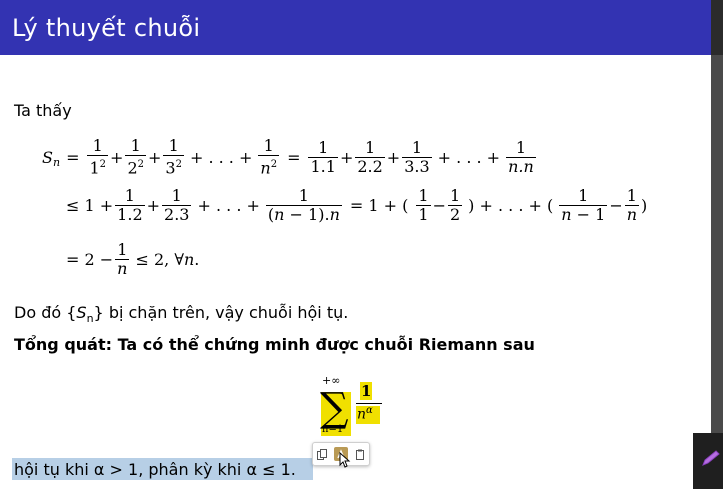 The image size is (723, 489). I want to click on copy-icon, so click(322, 454).